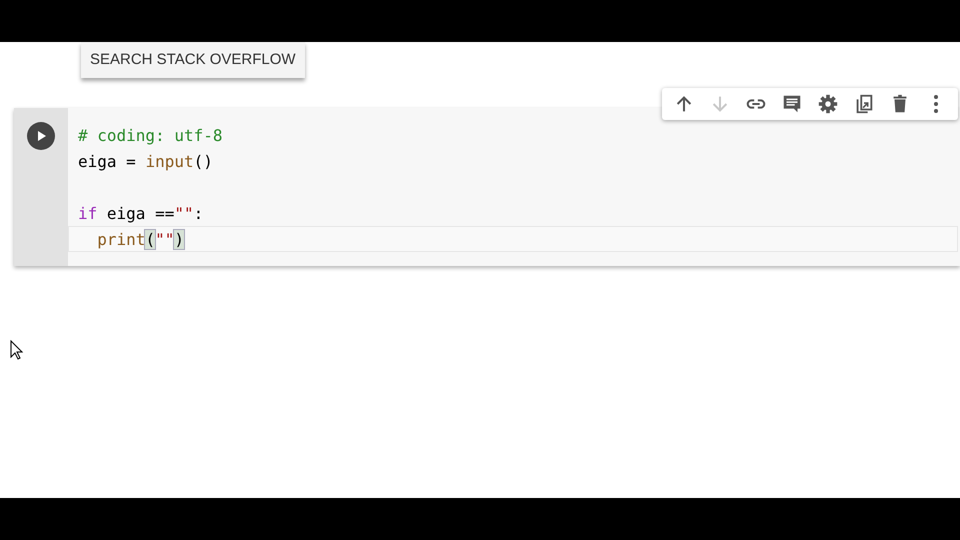 This screenshot has height=540, width=960. I want to click on code-line: # coding: utf-8, so click(150, 136).